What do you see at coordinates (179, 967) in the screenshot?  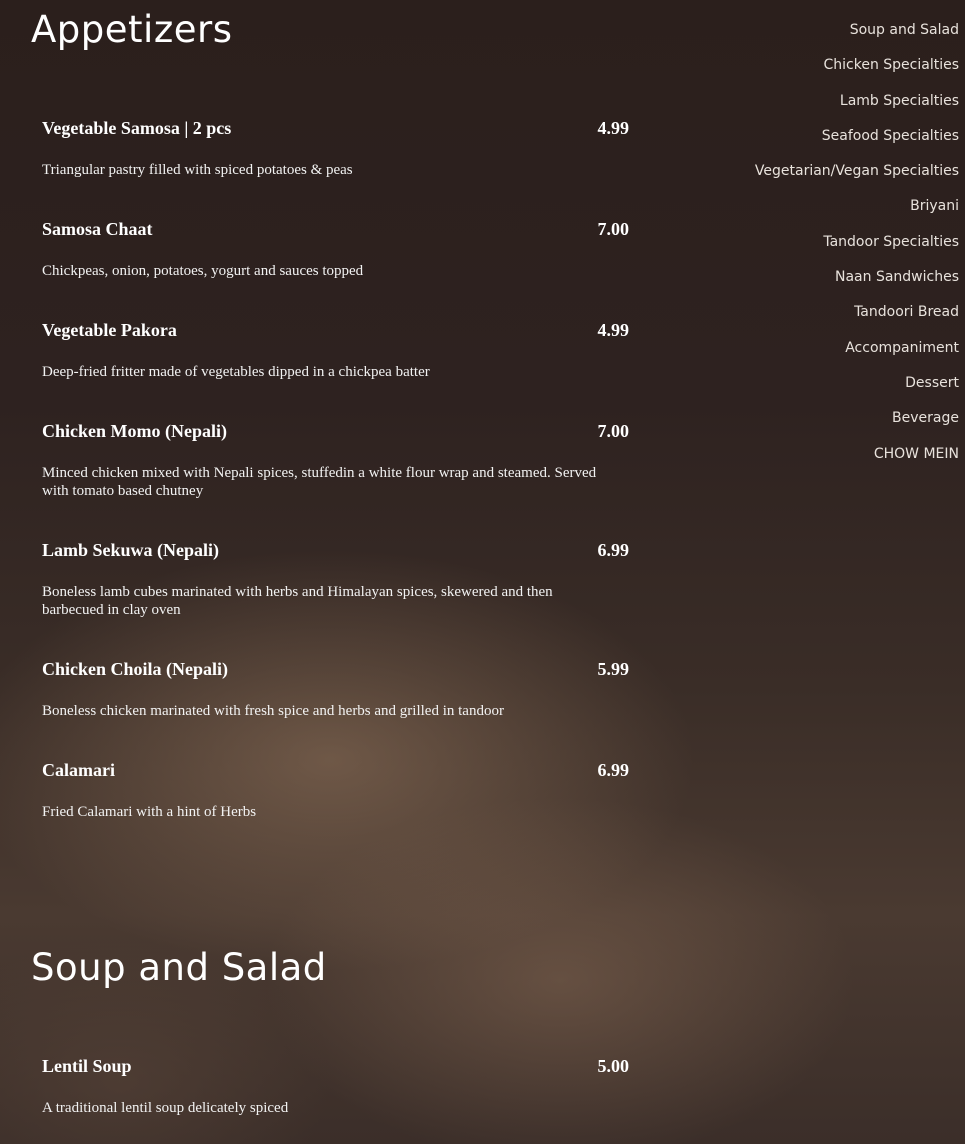 I see `section-title-soup-and-salad: Soup and Salad` at bounding box center [179, 967].